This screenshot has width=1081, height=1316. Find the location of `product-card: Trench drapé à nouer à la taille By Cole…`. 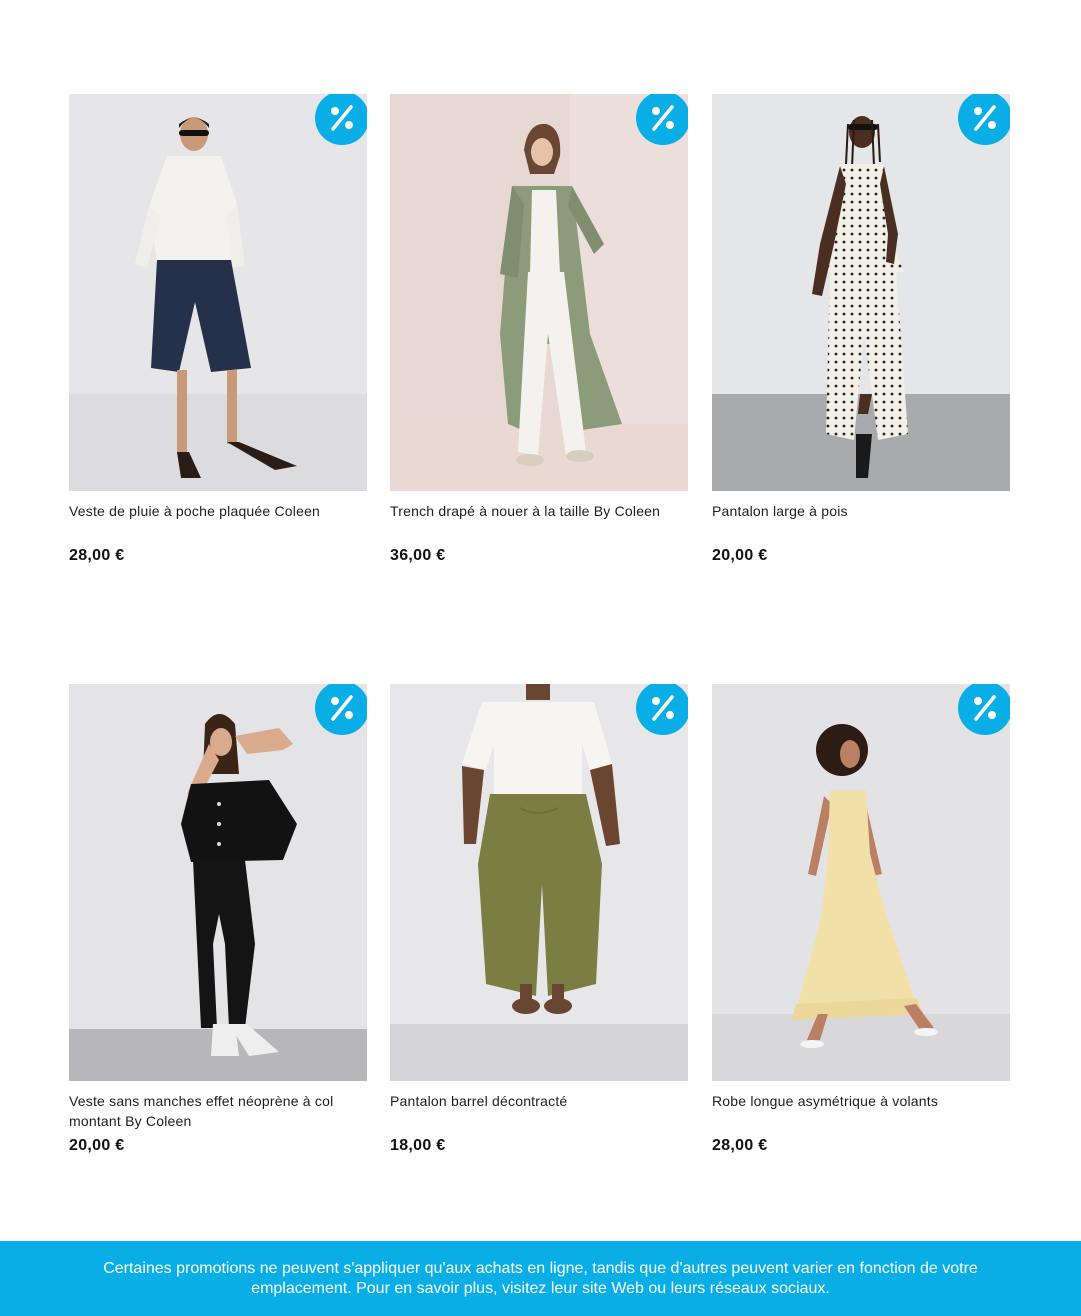

product-card: Trench drapé à nouer à la taille By Cole… is located at coordinates (539, 329).